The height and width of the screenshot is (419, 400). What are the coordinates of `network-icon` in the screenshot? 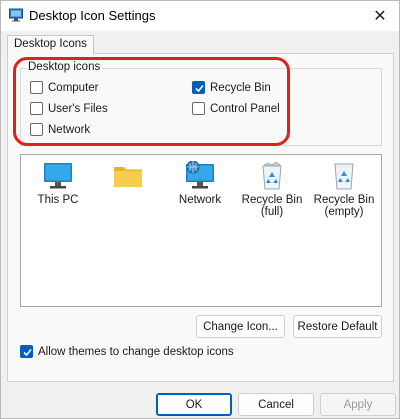 It's located at (200, 175).